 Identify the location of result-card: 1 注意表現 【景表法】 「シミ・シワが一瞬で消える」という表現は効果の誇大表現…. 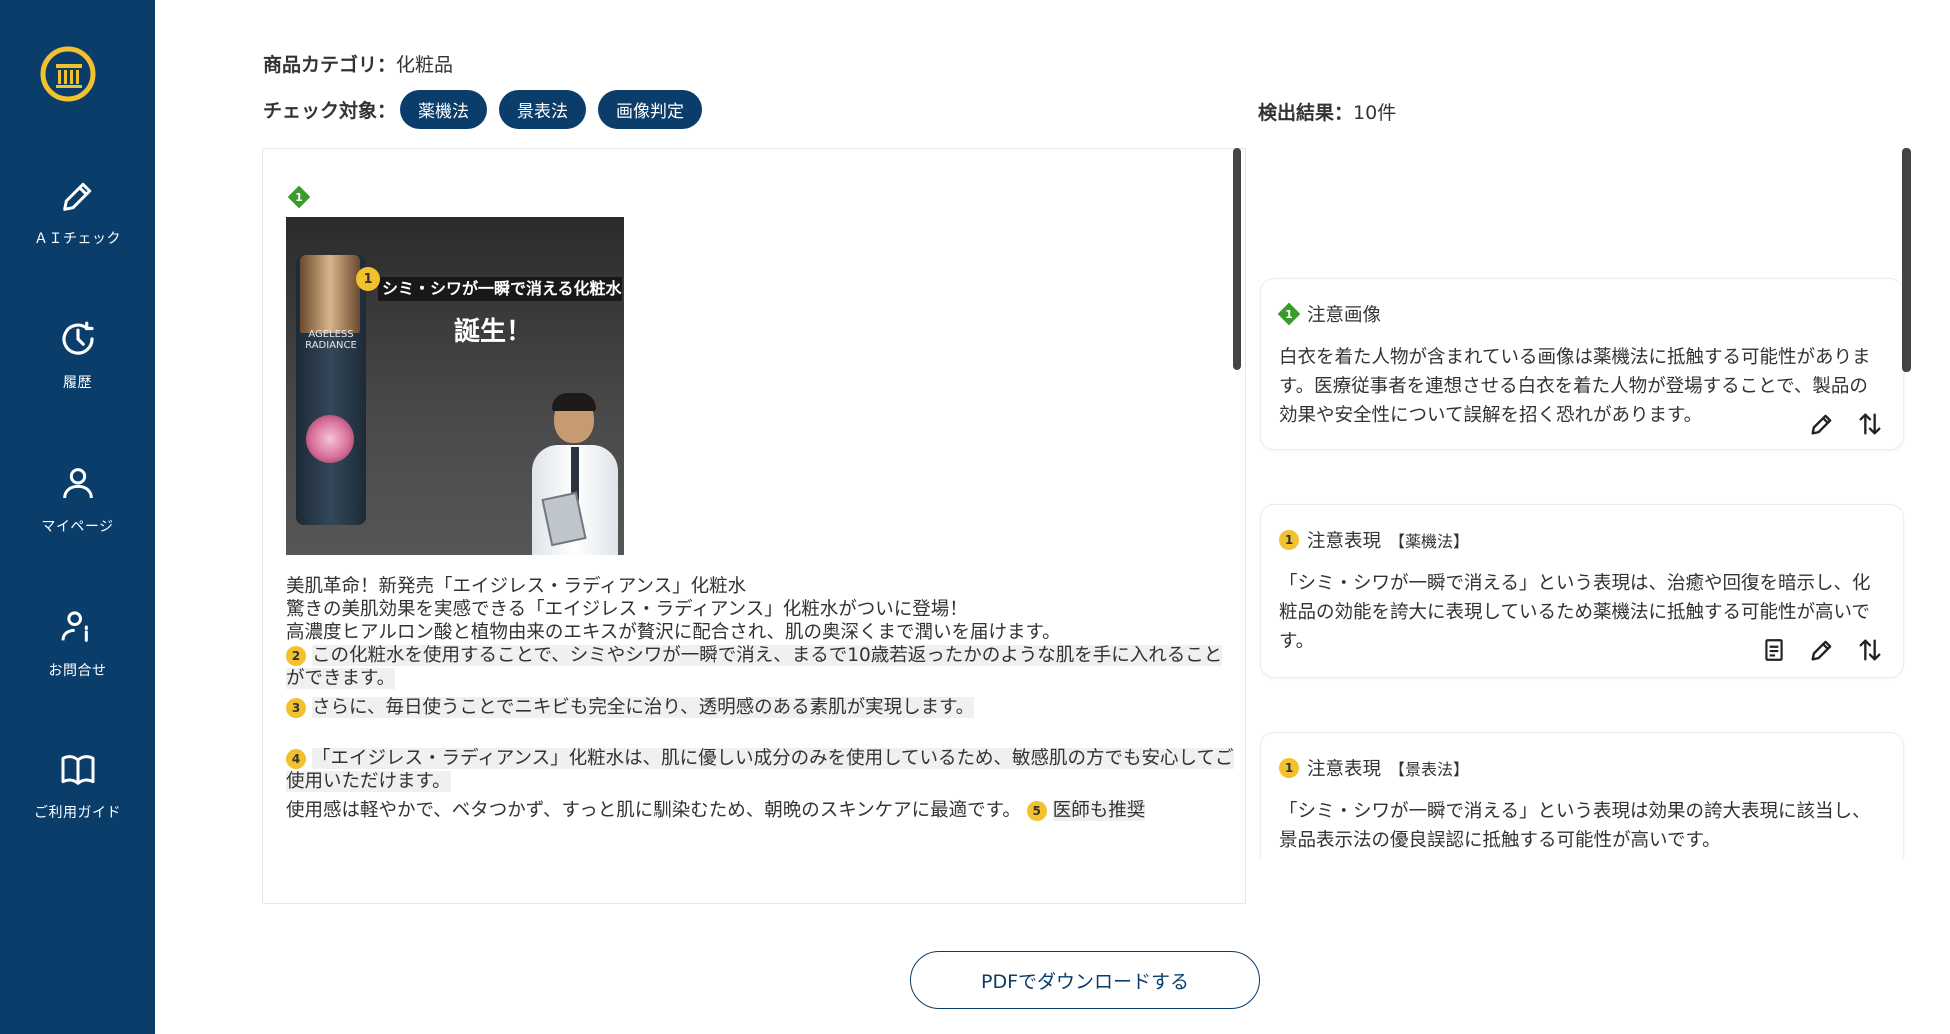
(1582, 795).